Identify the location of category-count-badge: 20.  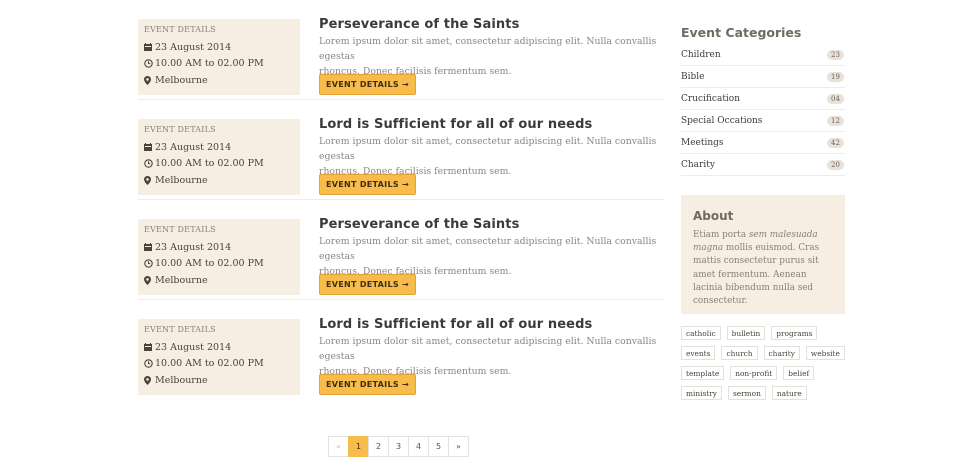
(835, 164).